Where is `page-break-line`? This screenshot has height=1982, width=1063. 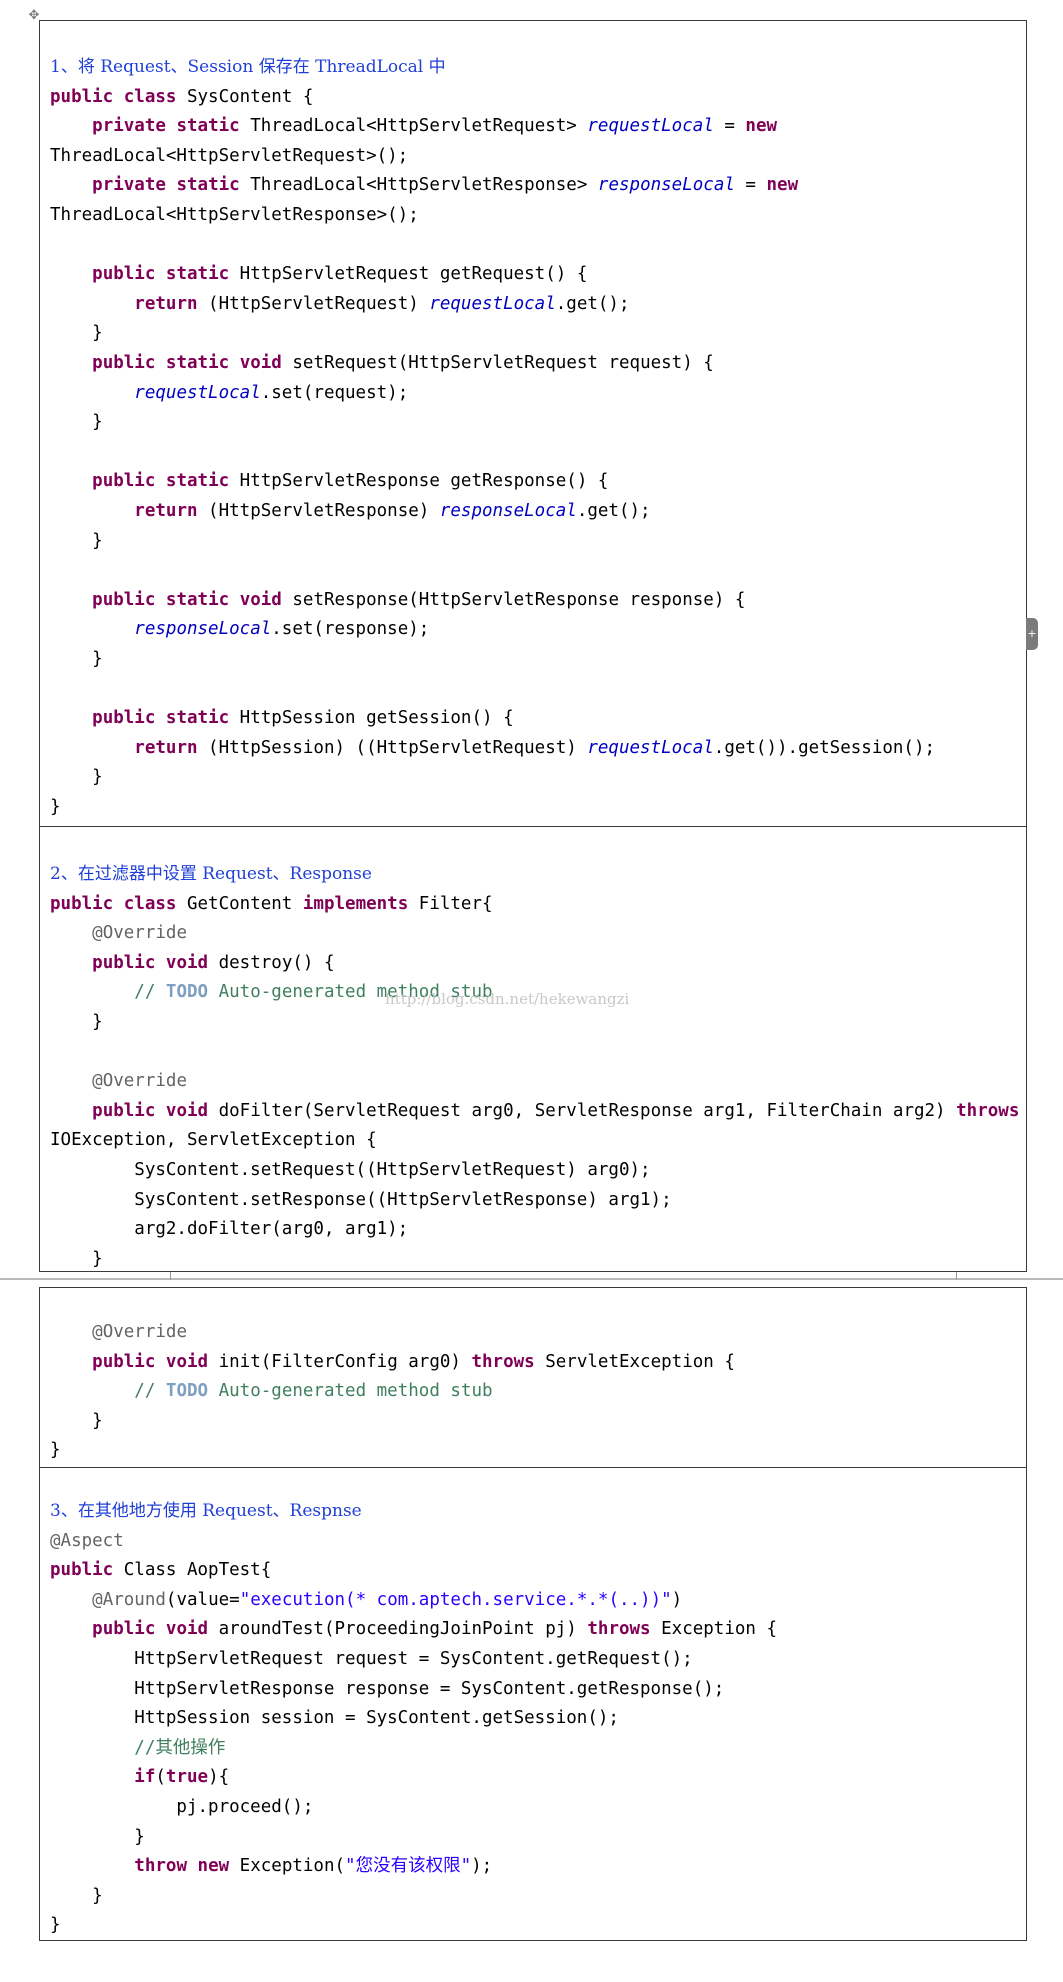
page-break-line is located at coordinates (531, 1279).